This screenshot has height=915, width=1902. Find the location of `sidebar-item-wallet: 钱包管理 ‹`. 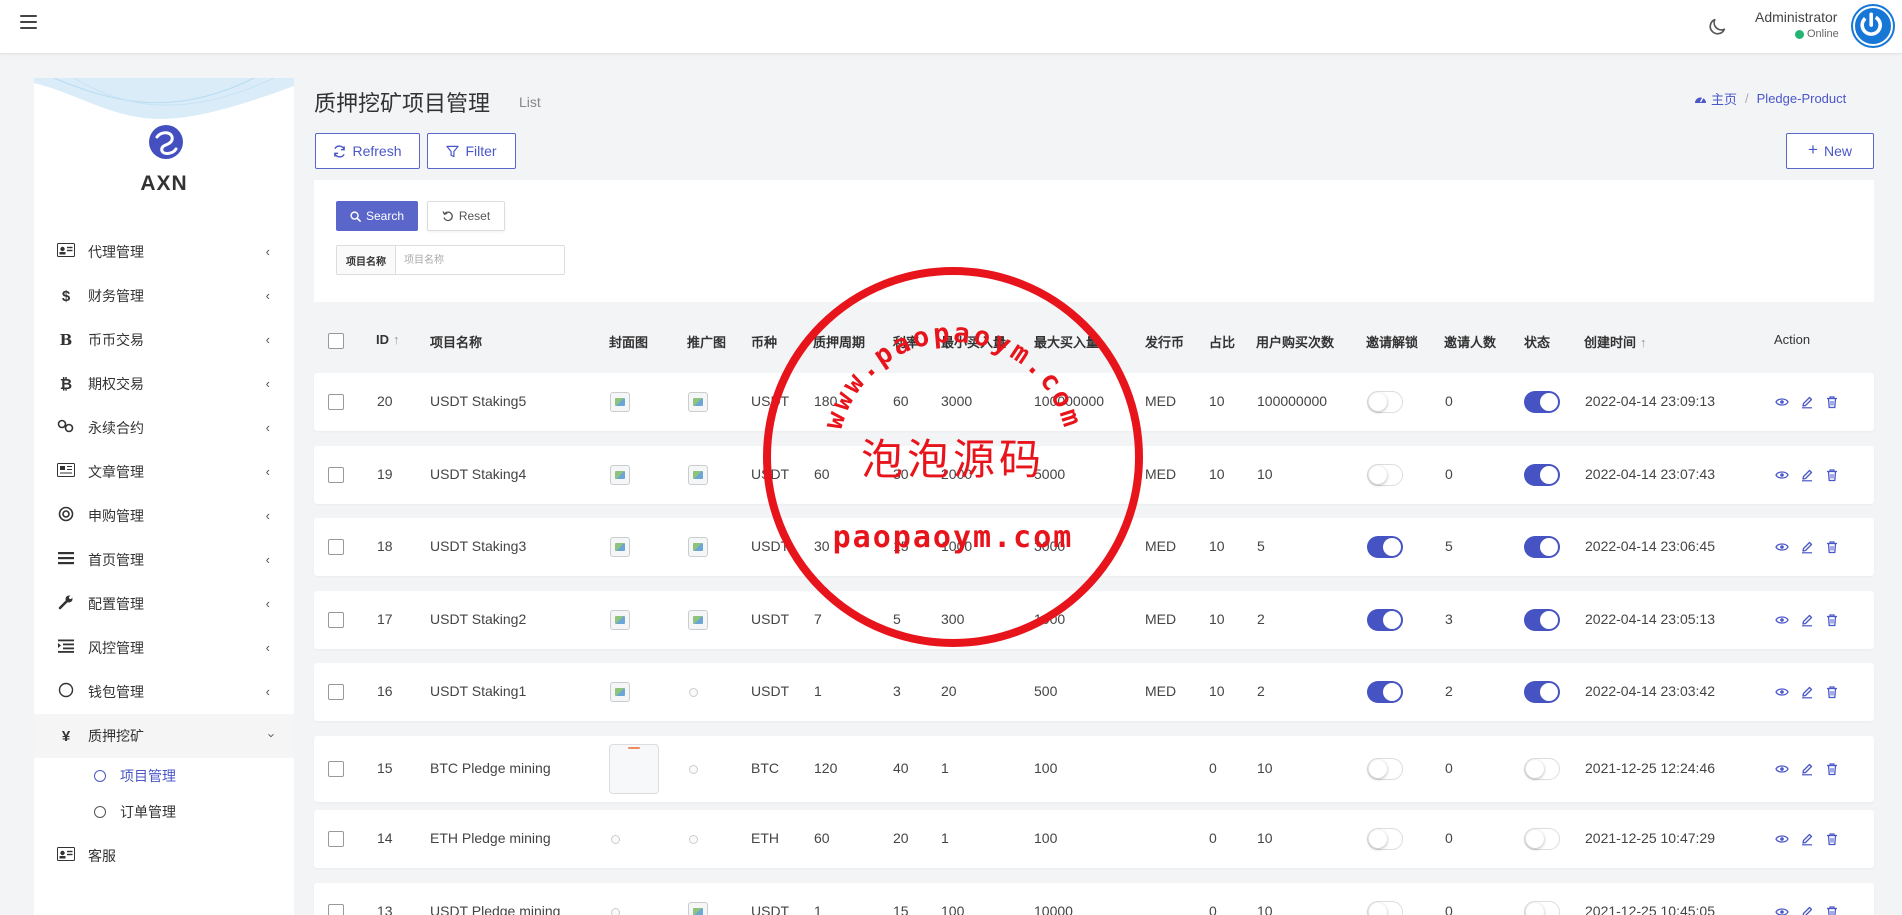

sidebar-item-wallet: 钱包管理 ‹ is located at coordinates (164, 692).